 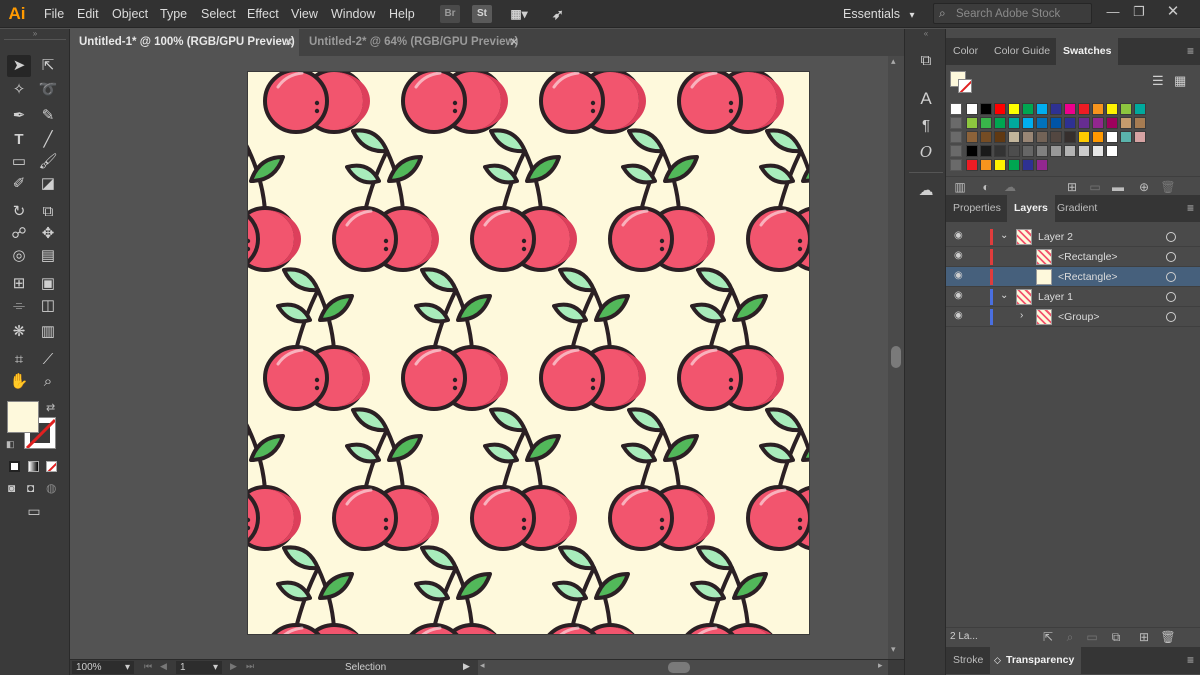 I want to click on artboards-panel-icon: ⧉, so click(x=926, y=61).